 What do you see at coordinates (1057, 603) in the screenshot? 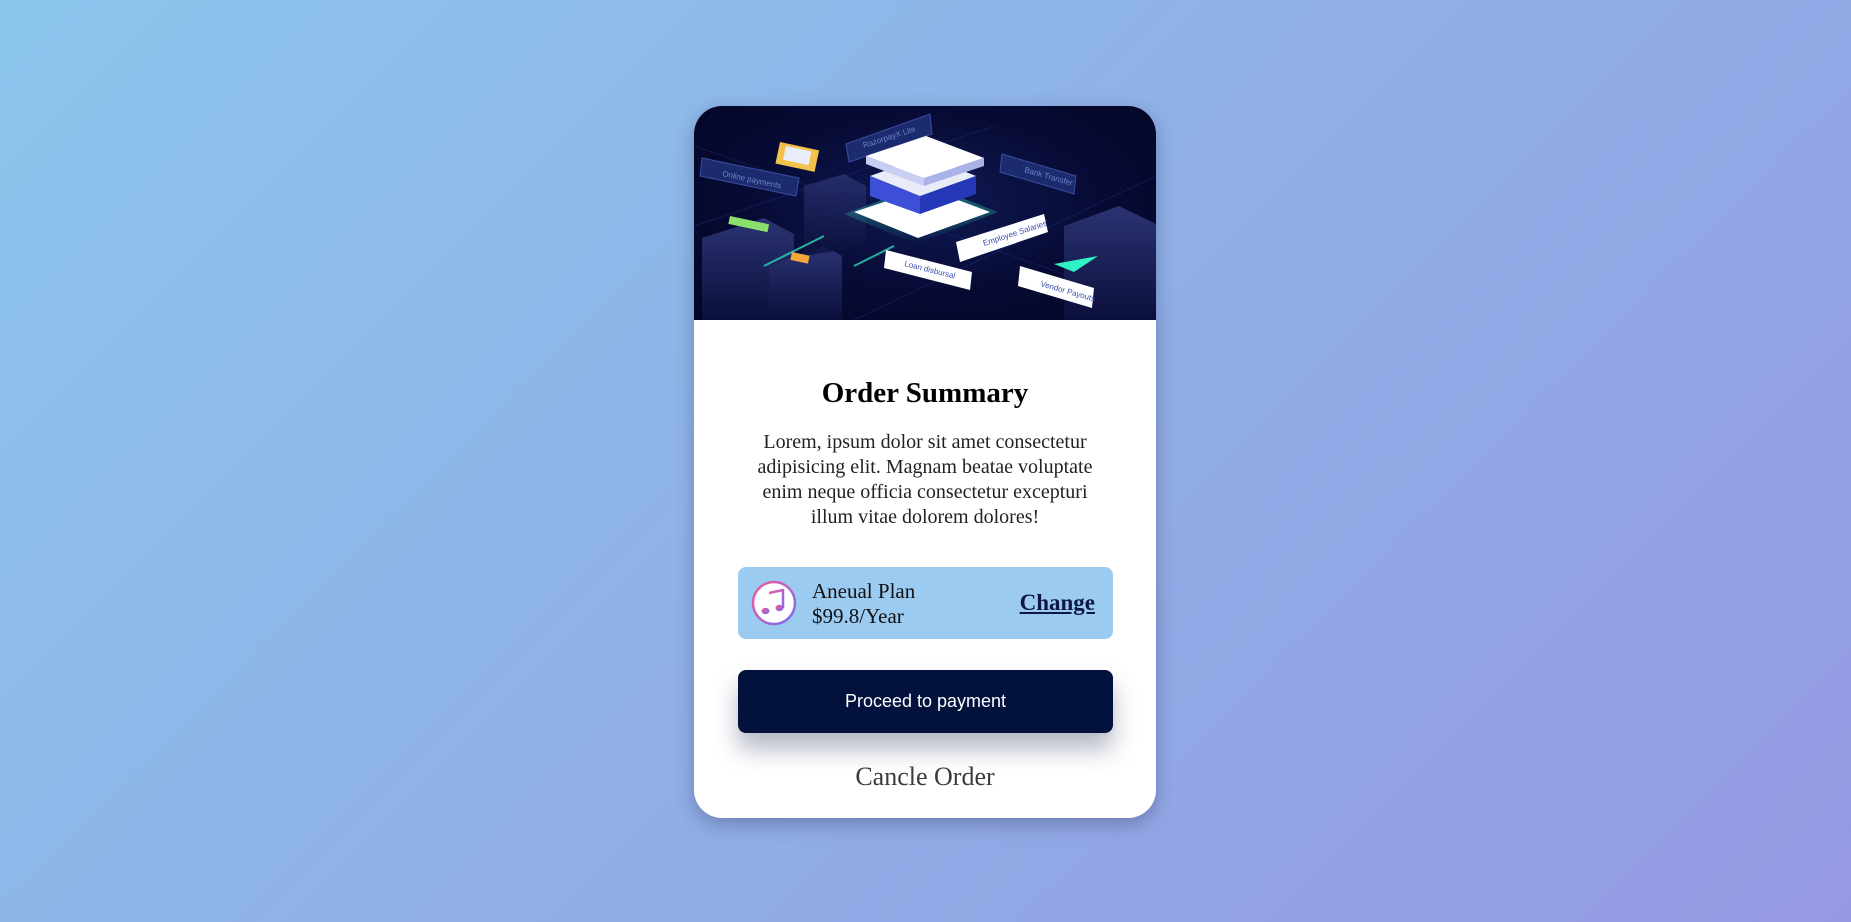
I see `change-plan-link: Change` at bounding box center [1057, 603].